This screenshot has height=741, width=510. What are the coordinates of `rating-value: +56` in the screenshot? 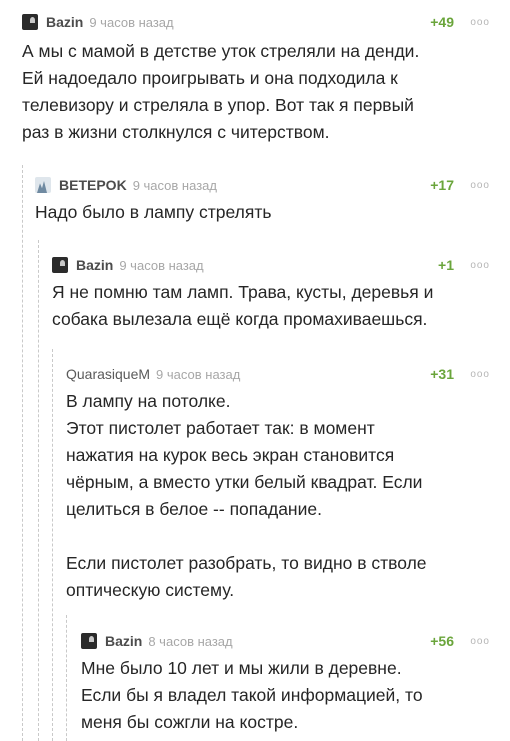 It's located at (442, 641).